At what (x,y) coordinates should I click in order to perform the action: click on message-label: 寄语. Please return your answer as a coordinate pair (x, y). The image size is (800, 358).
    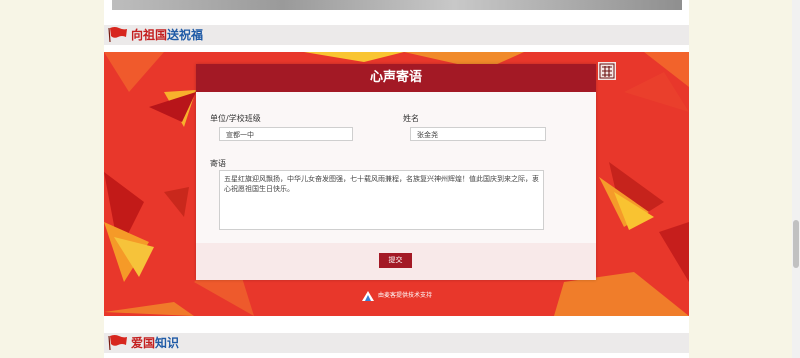
    Looking at the image, I should click on (218, 163).